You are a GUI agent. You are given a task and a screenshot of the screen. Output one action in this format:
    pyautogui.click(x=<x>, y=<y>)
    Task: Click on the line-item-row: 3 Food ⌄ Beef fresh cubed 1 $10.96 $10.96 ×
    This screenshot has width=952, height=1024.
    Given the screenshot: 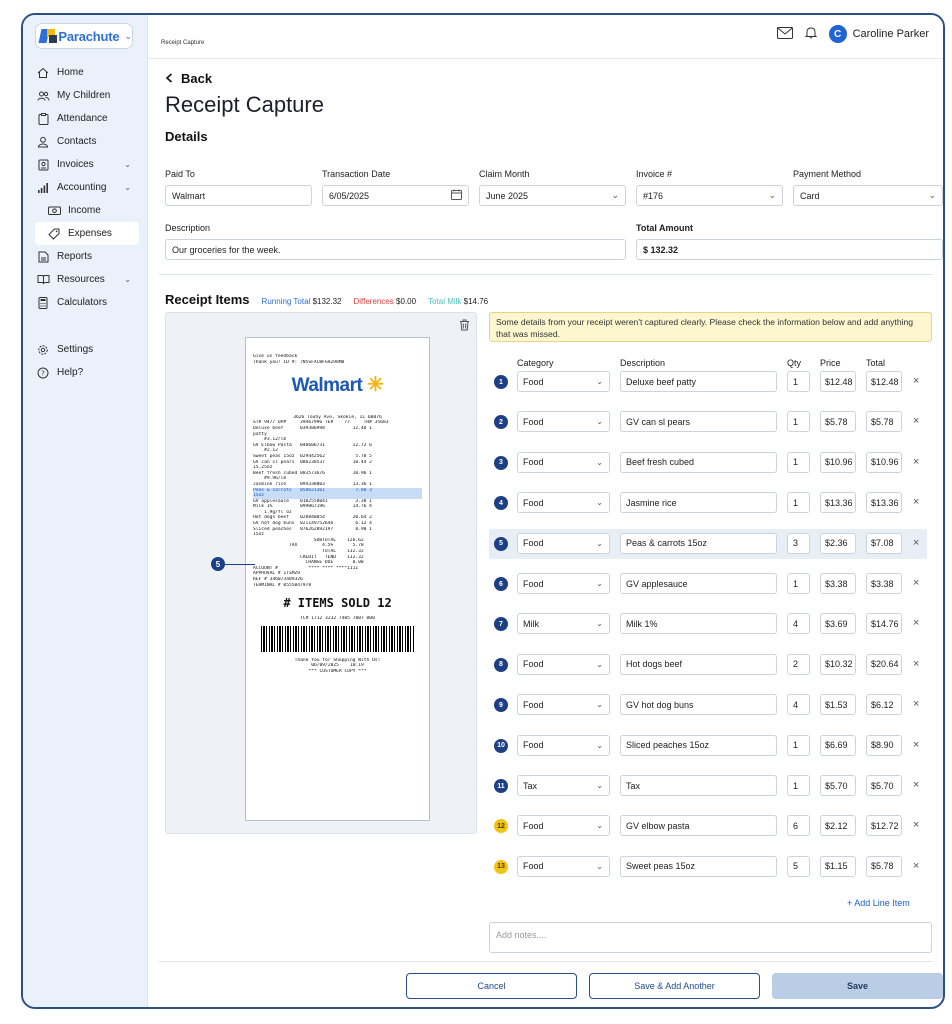 What is the action you would take?
    pyautogui.click(x=708, y=463)
    